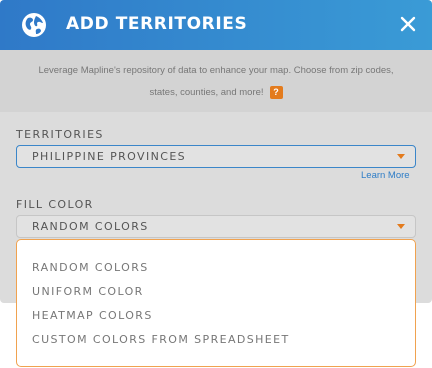 This screenshot has width=432, height=368. What do you see at coordinates (109, 156) in the screenshot?
I see `territories-selected-value: PHILIPPINE PROVINCES` at bounding box center [109, 156].